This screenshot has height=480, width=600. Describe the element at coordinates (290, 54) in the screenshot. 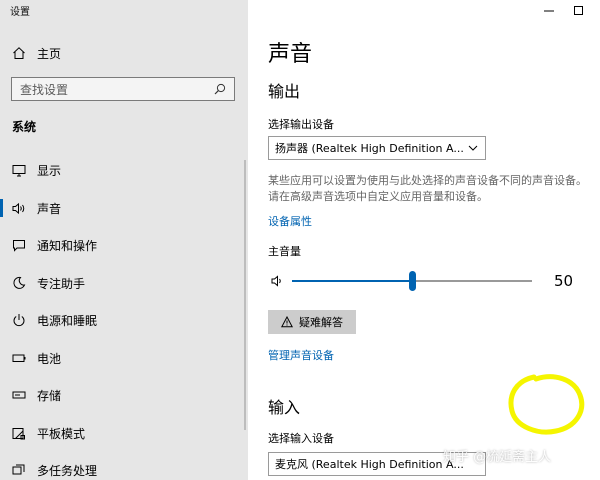

I see `page-title: 声音` at that location.